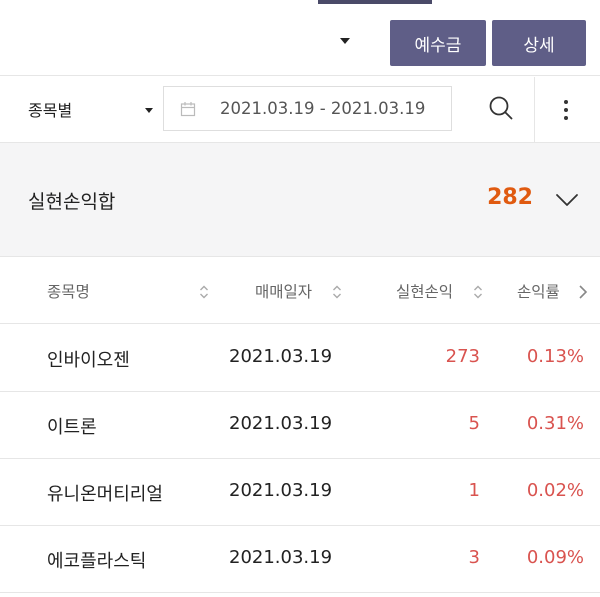  I want to click on pnl-rate: 0.02%, so click(555, 490).